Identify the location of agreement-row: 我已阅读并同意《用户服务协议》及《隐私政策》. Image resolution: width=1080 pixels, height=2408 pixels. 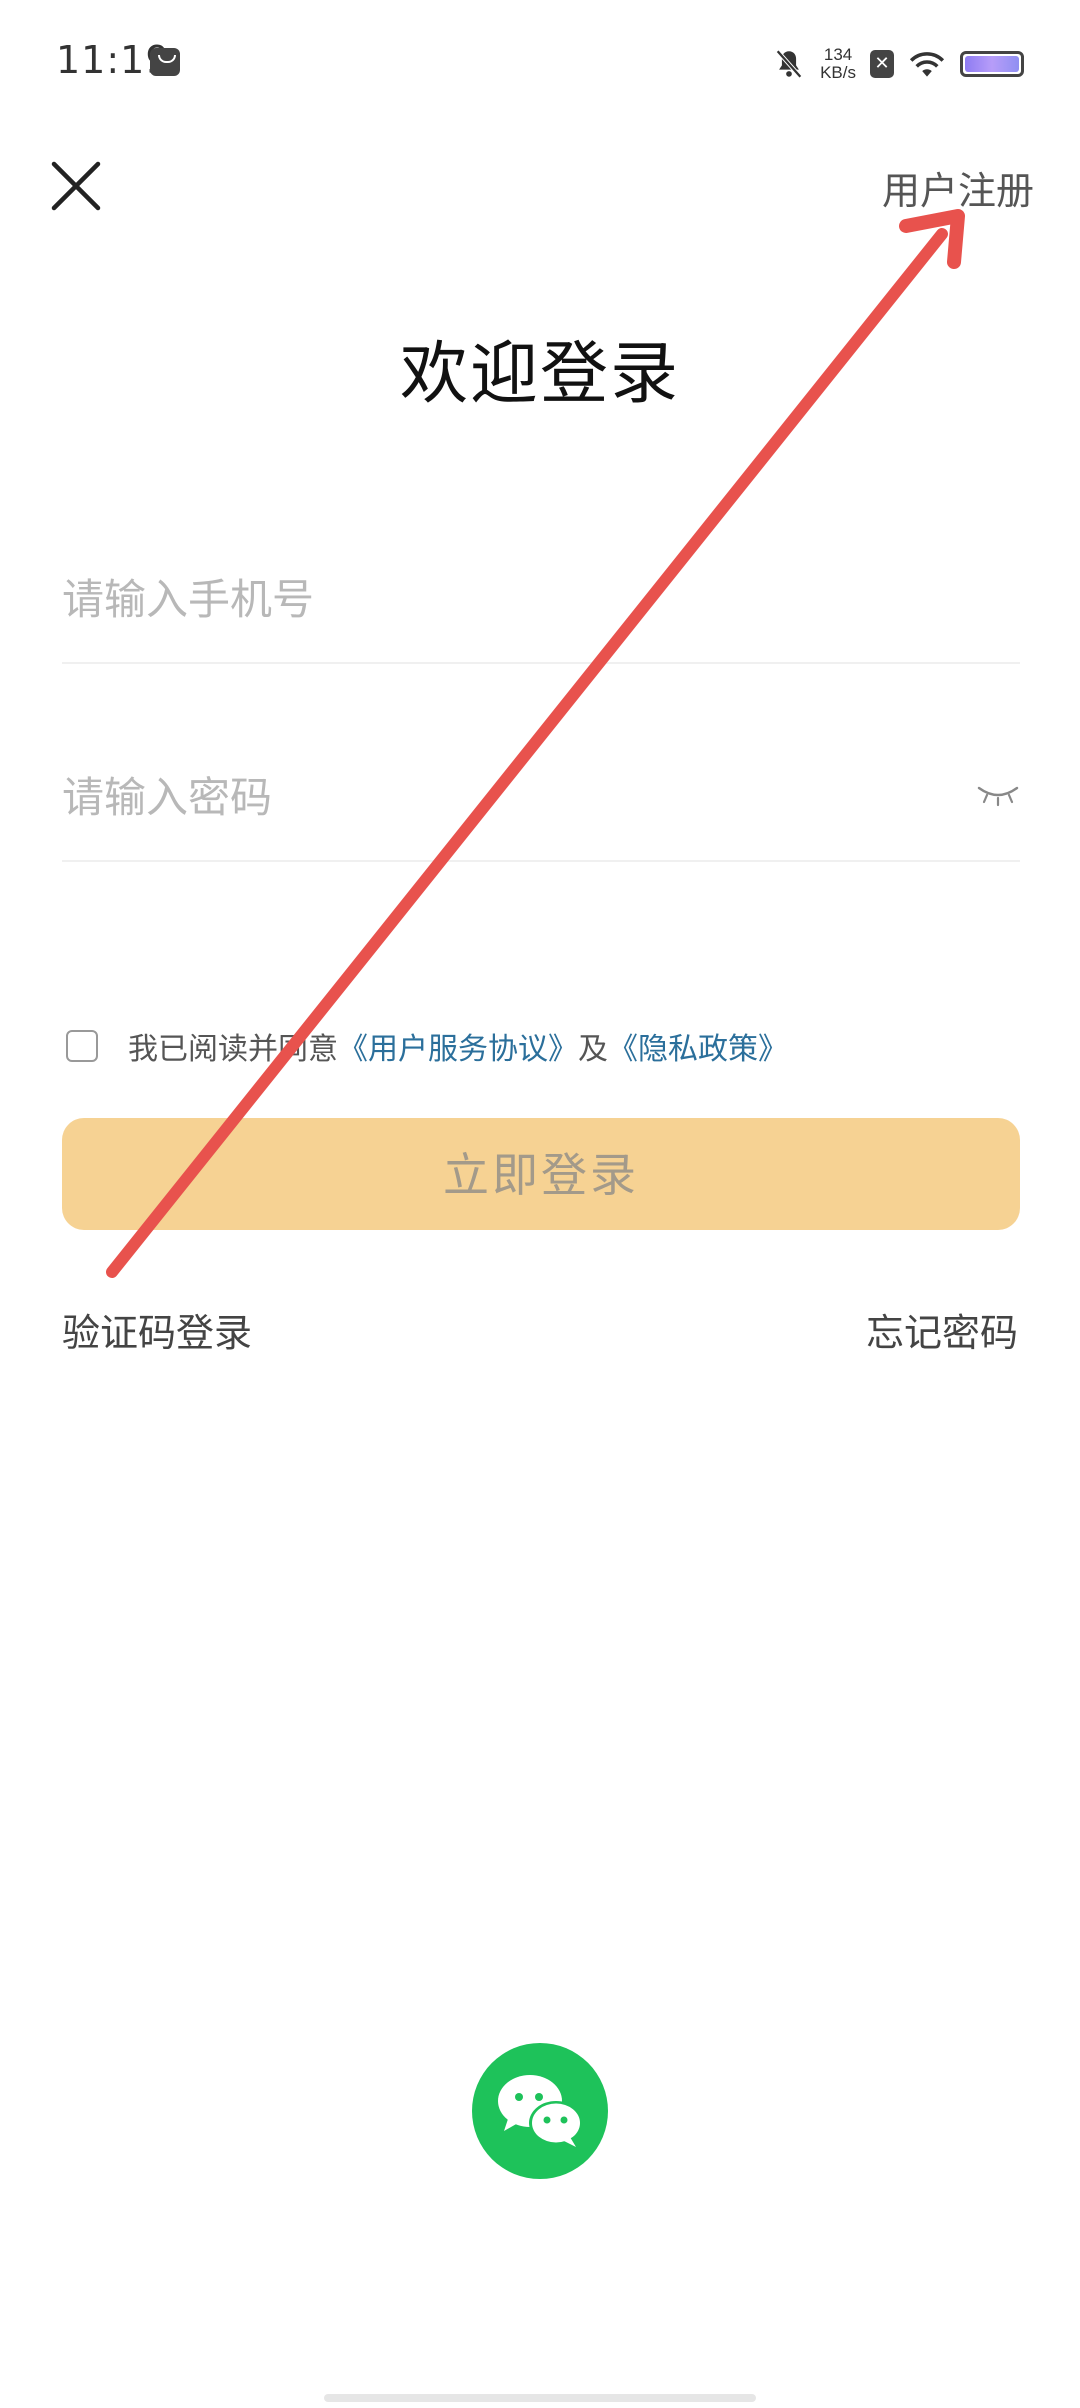
(427, 1046).